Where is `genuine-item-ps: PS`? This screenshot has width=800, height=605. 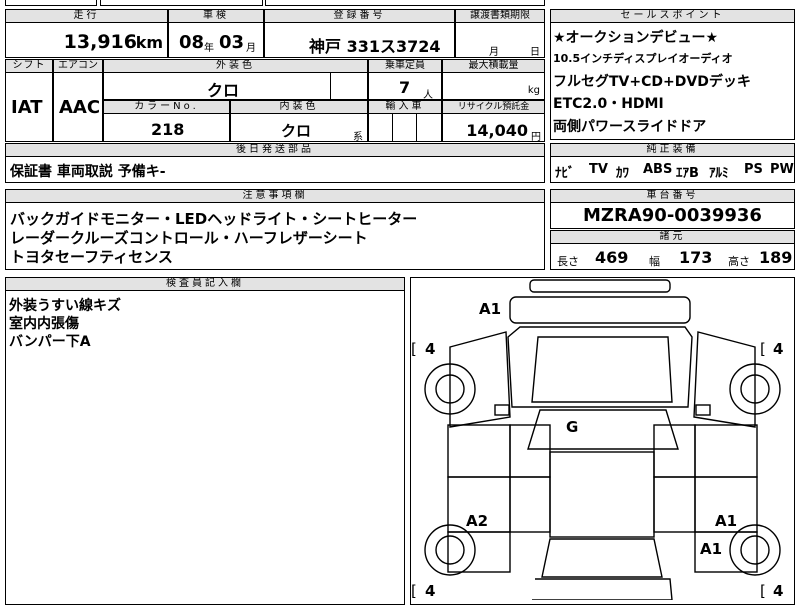 genuine-item-ps: PS is located at coordinates (753, 169).